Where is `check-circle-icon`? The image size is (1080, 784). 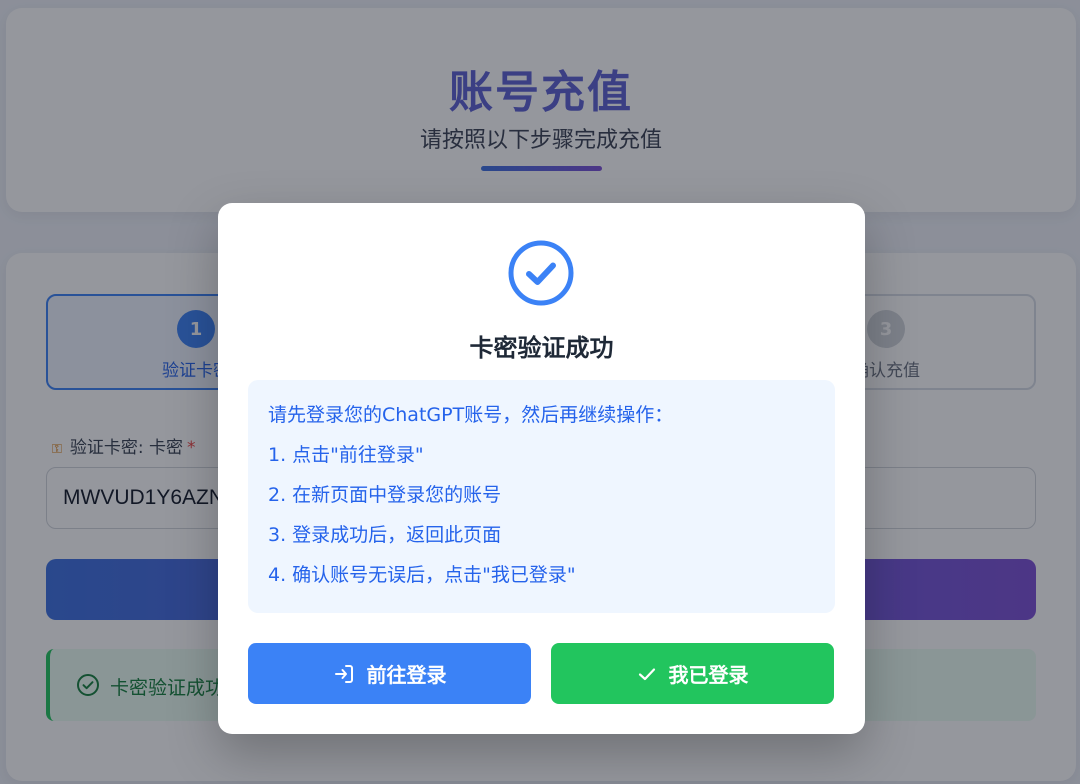
check-circle-icon is located at coordinates (541, 273).